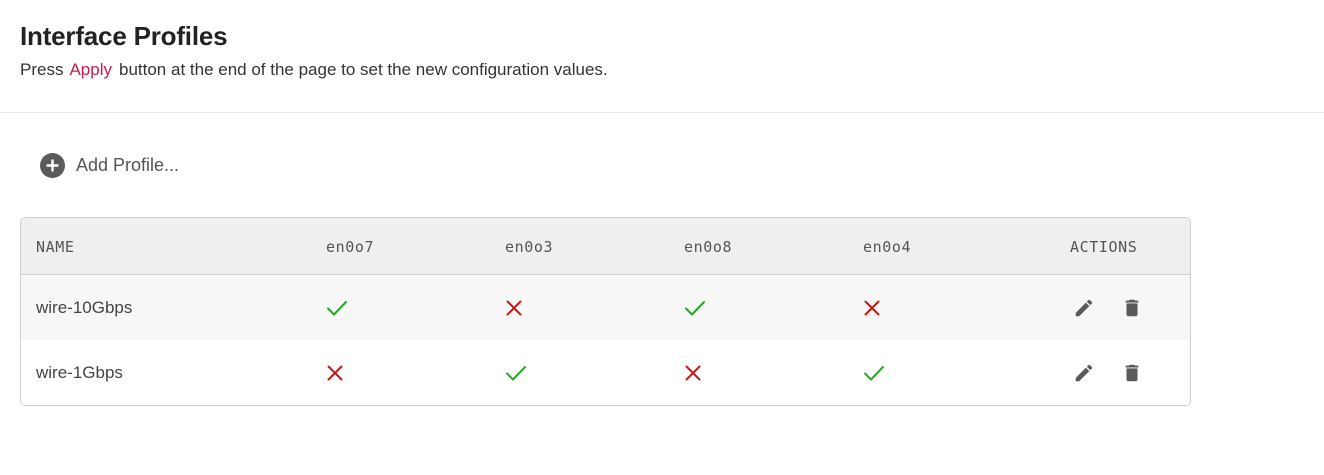 The image size is (1324, 475). I want to click on column-header-en0o4: en0o4, so click(887, 246).